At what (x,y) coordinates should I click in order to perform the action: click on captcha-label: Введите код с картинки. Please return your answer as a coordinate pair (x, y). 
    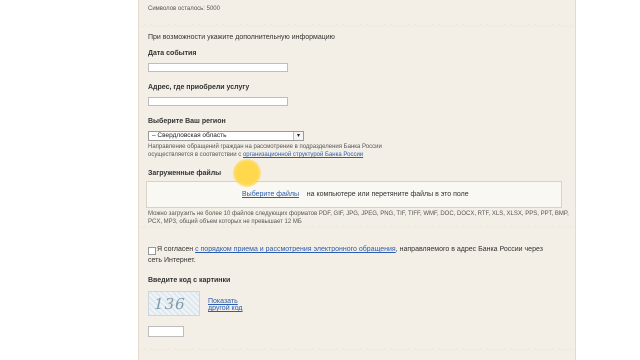
    Looking at the image, I should click on (189, 280).